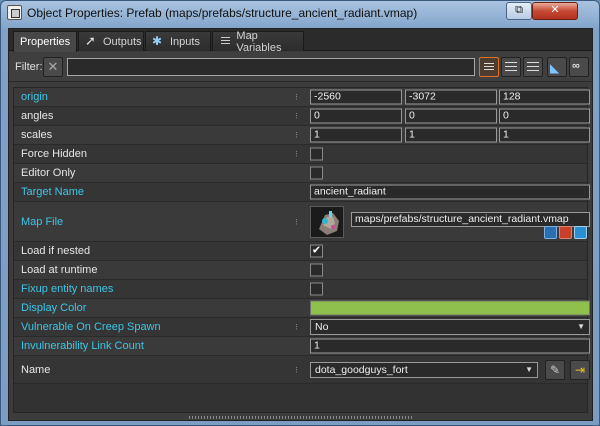  Describe the element at coordinates (36, 369) in the screenshot. I see `property-label-name: Name` at that location.